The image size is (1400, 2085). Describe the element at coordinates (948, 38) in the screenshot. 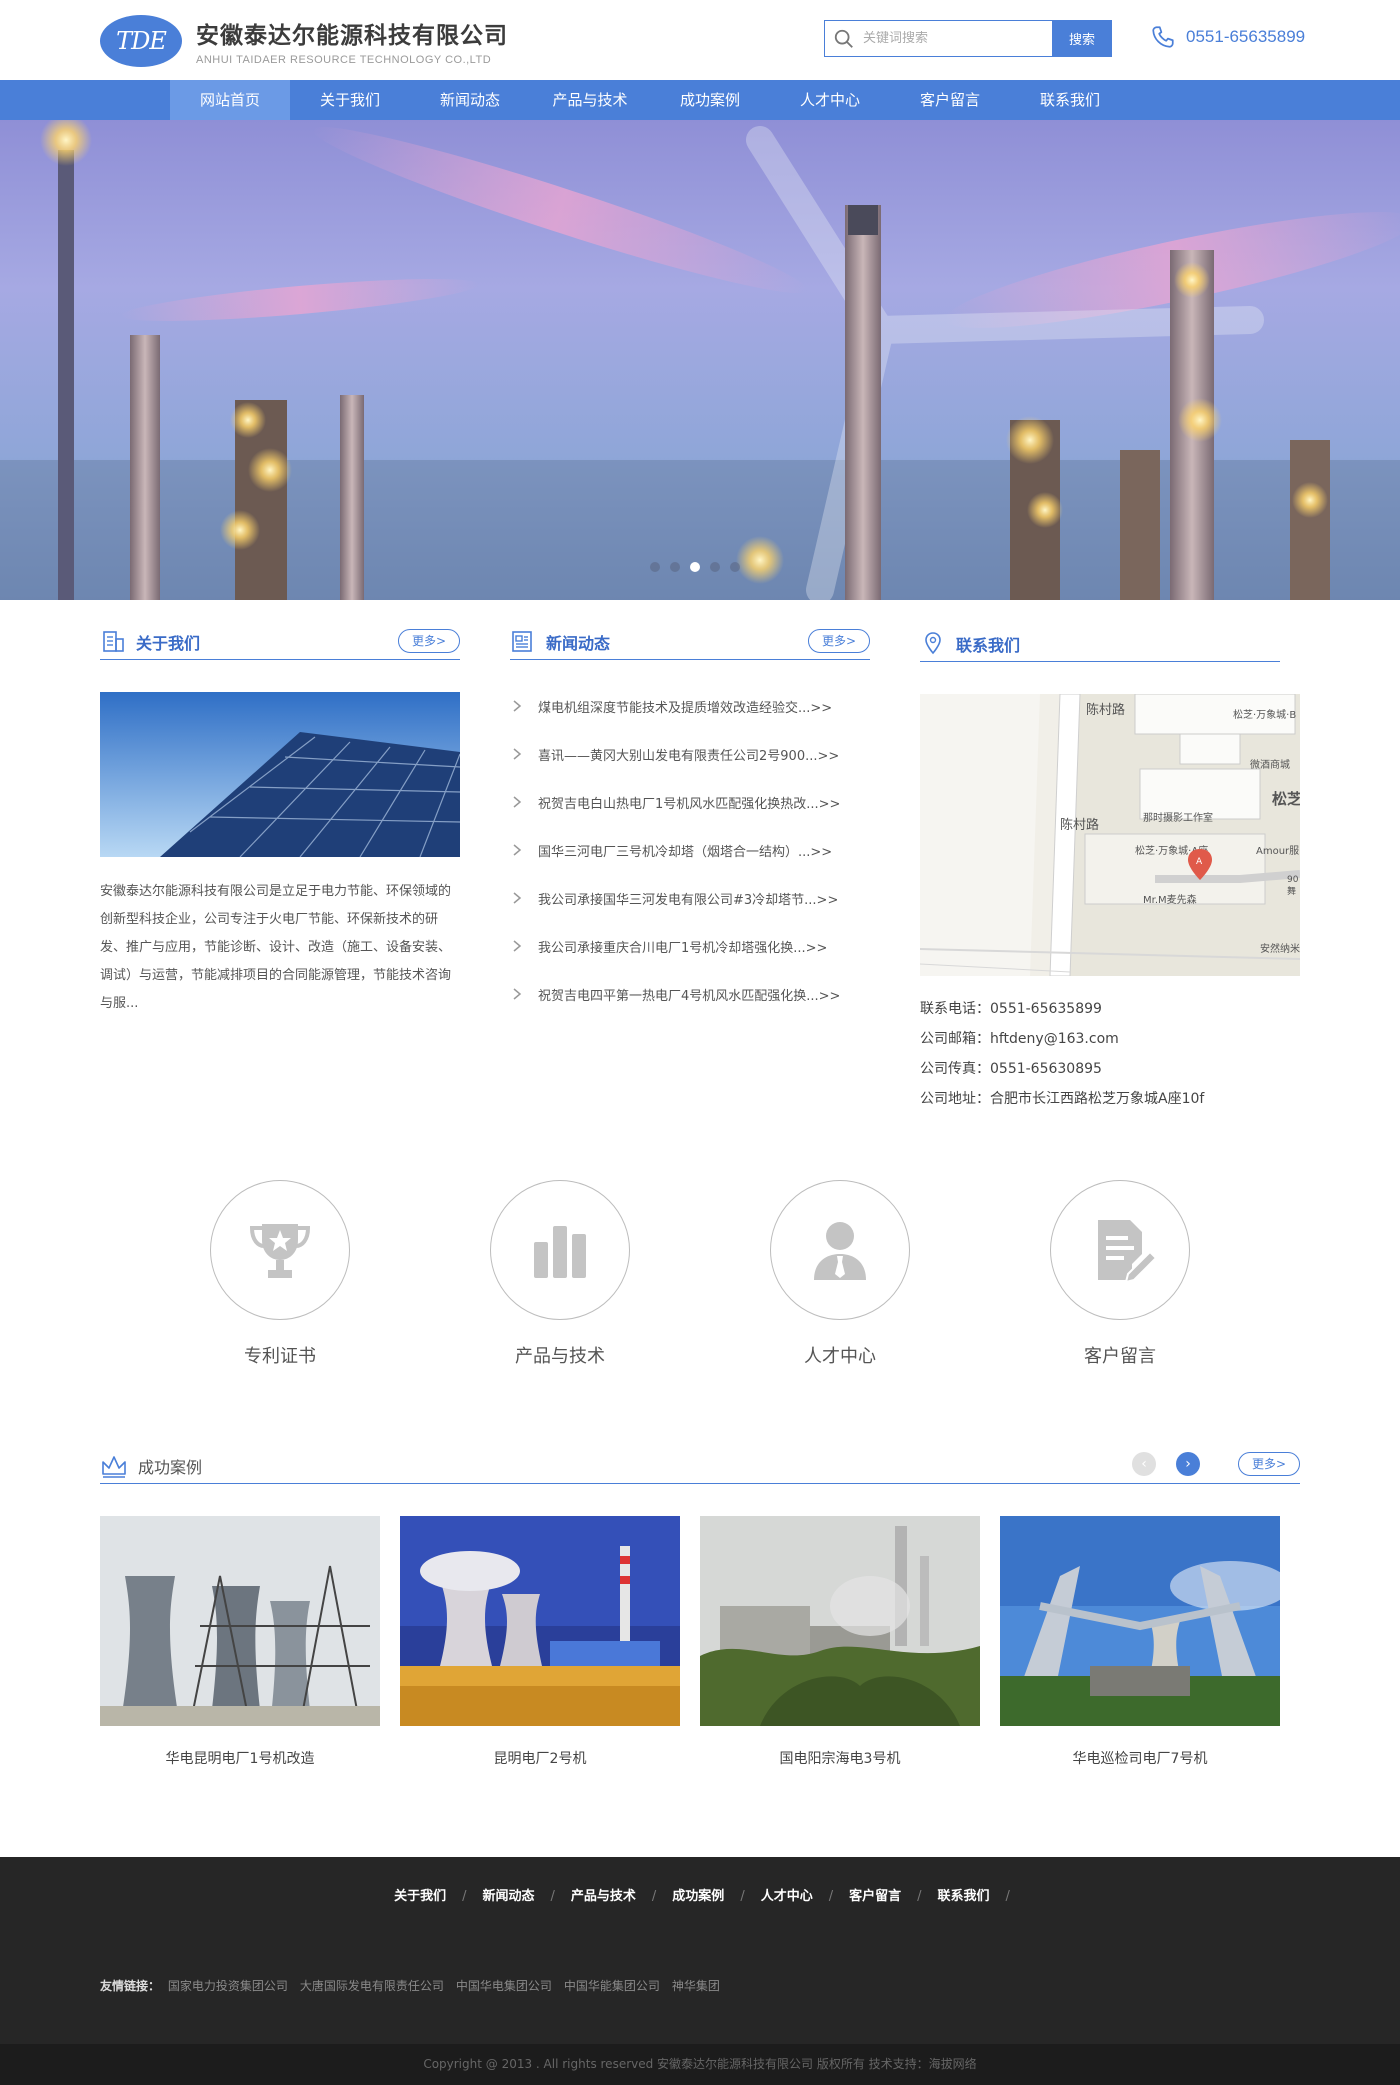

I see `search-input` at that location.